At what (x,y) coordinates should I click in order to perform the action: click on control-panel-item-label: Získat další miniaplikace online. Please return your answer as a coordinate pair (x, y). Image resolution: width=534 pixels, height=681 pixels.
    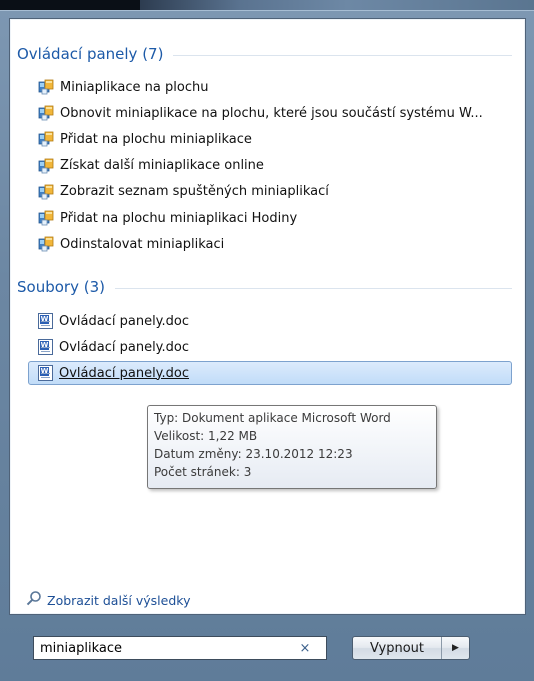
    Looking at the image, I should click on (162, 166).